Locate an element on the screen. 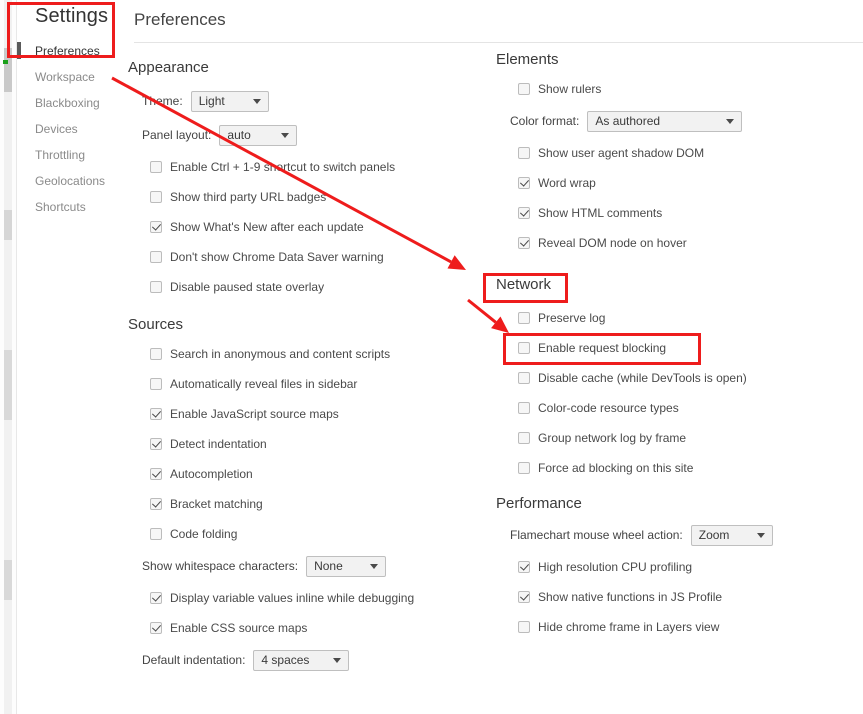 The image size is (863, 714). checkbox-row: Hide chrome frame in Layers view is located at coordinates (687, 627).